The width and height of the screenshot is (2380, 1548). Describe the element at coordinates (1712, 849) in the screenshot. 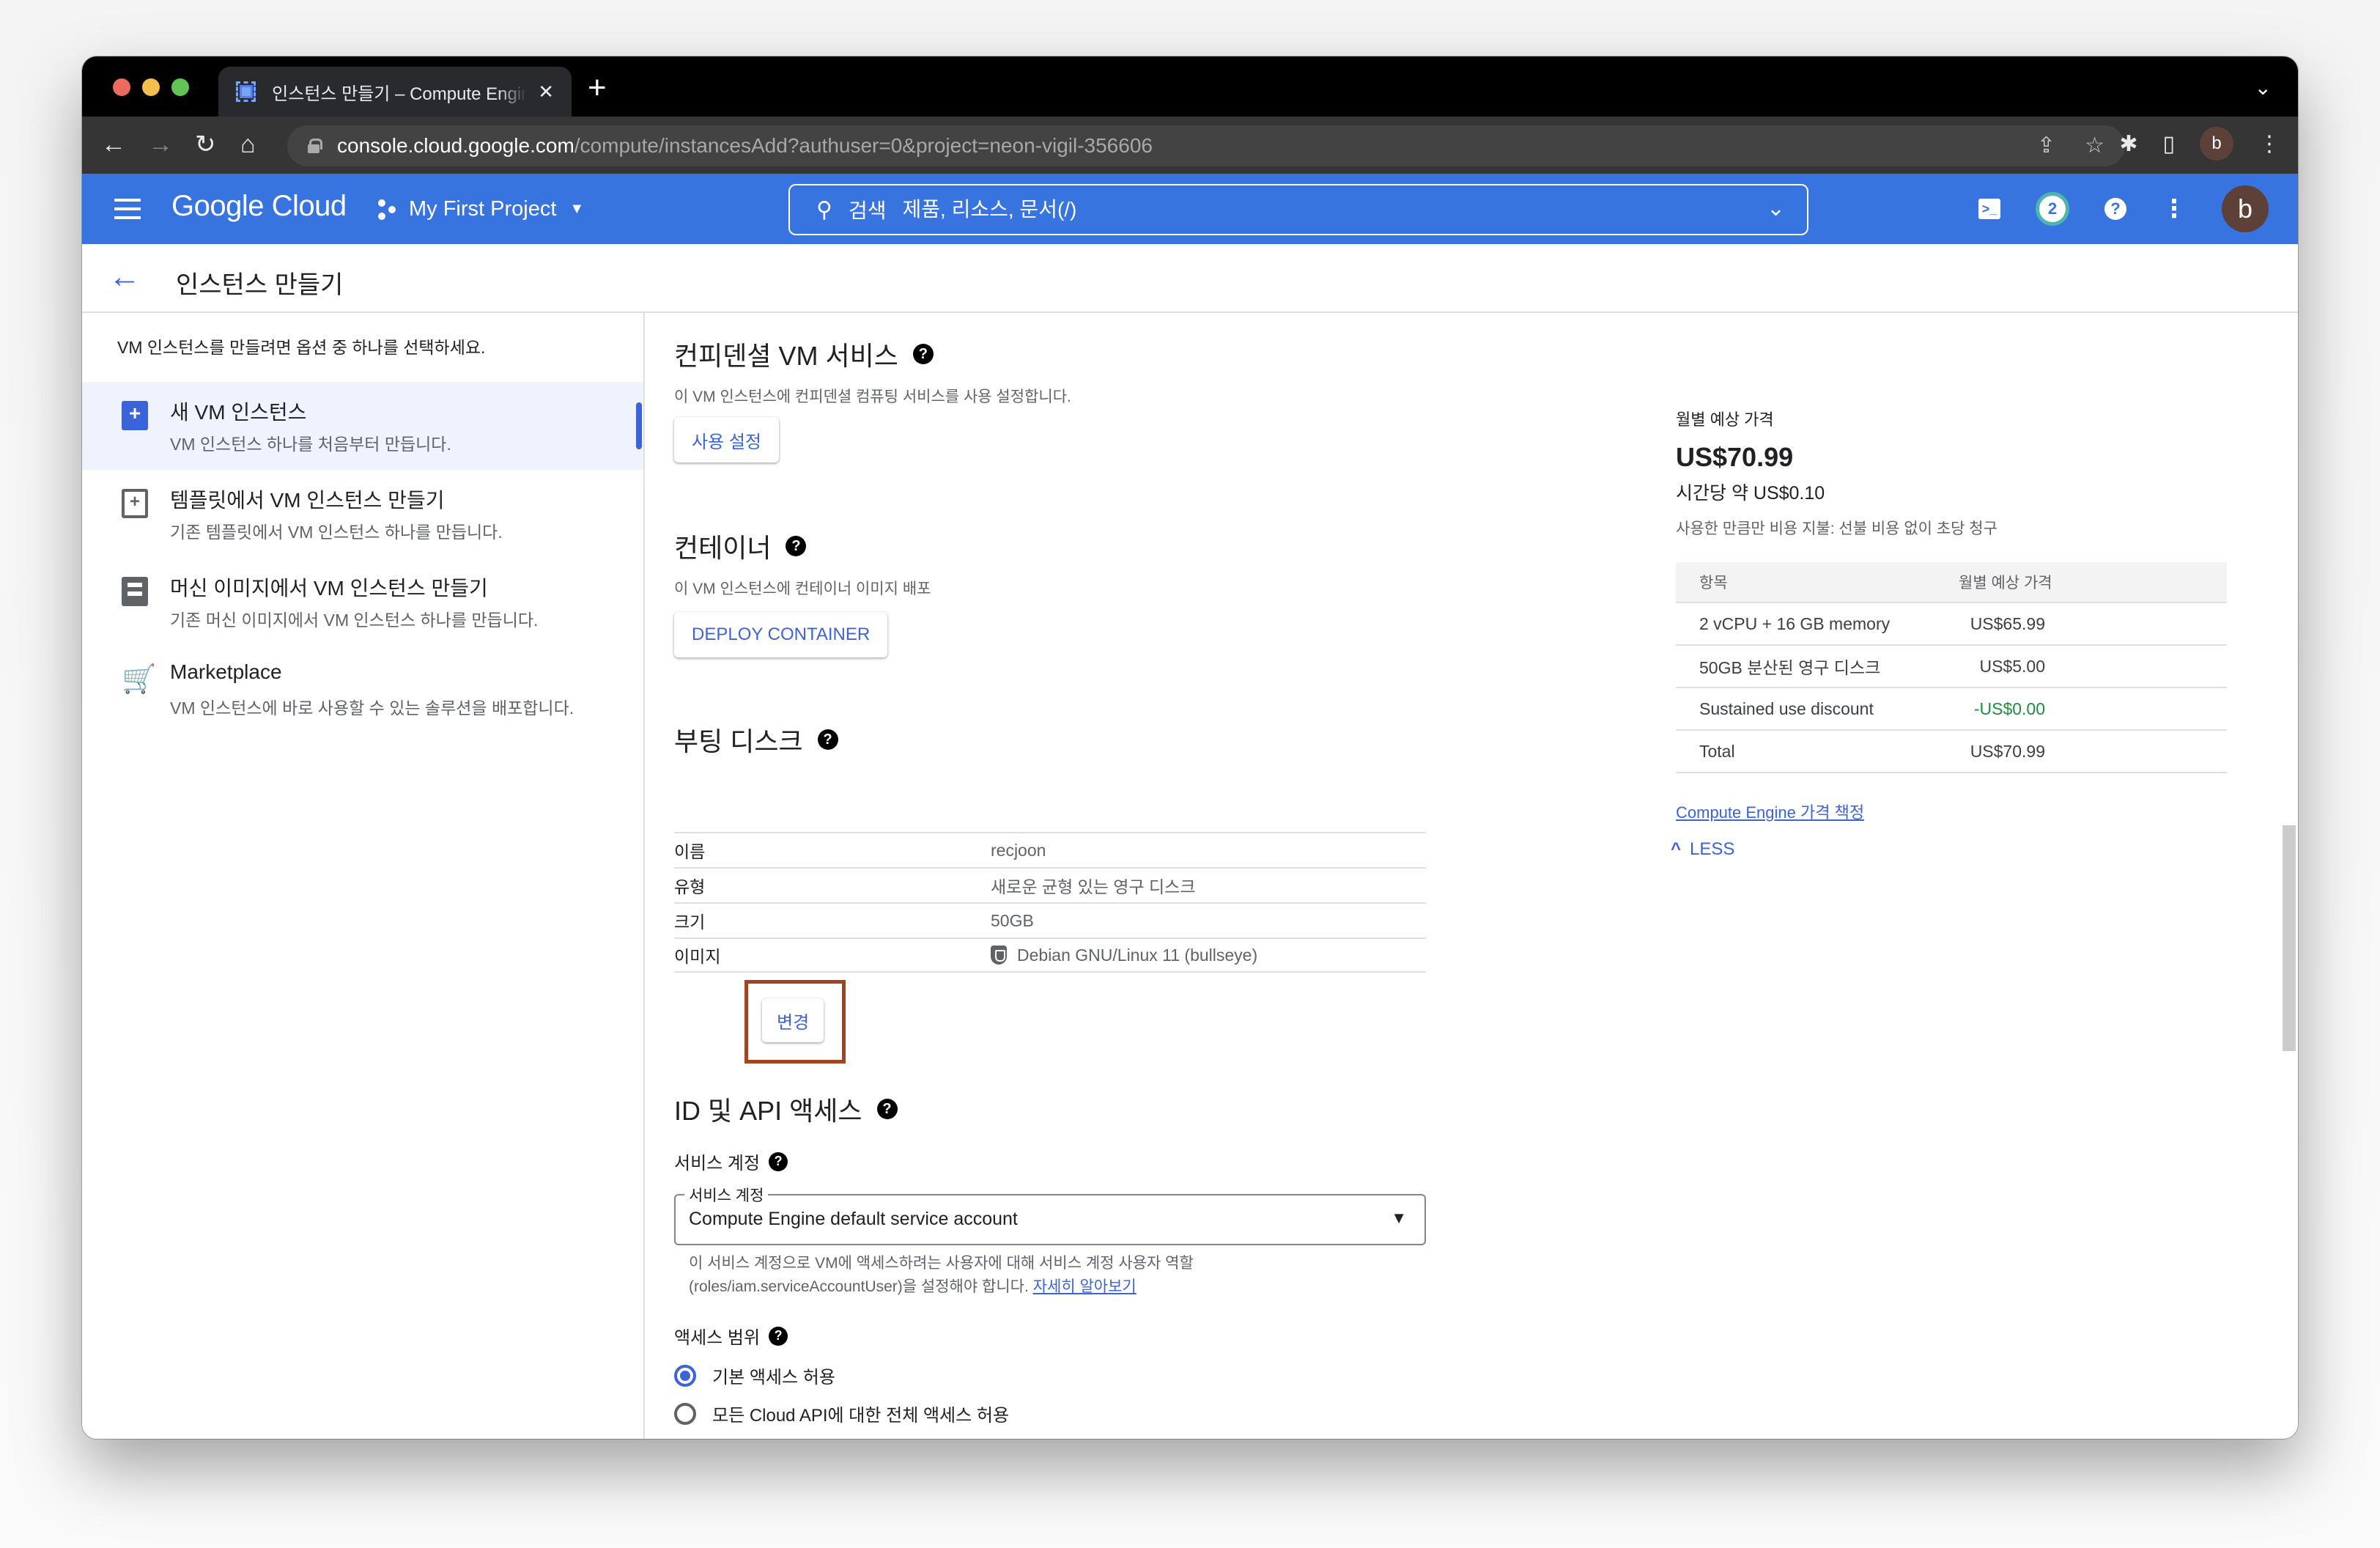

I see `less-label: LESS` at that location.